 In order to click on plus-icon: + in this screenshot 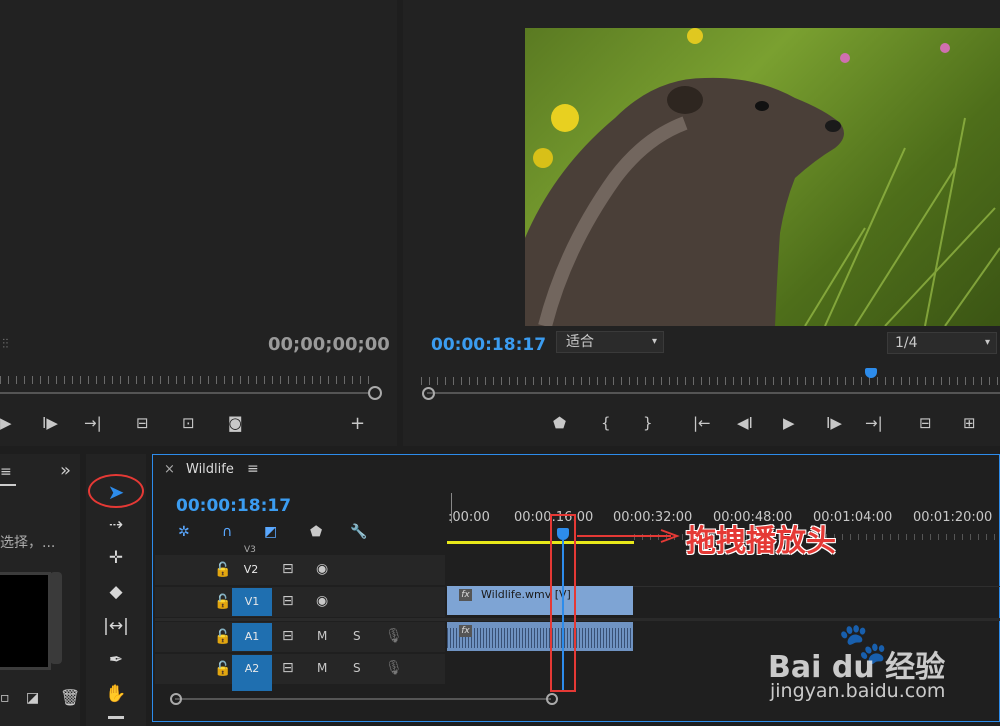, I will do `click(357, 424)`.